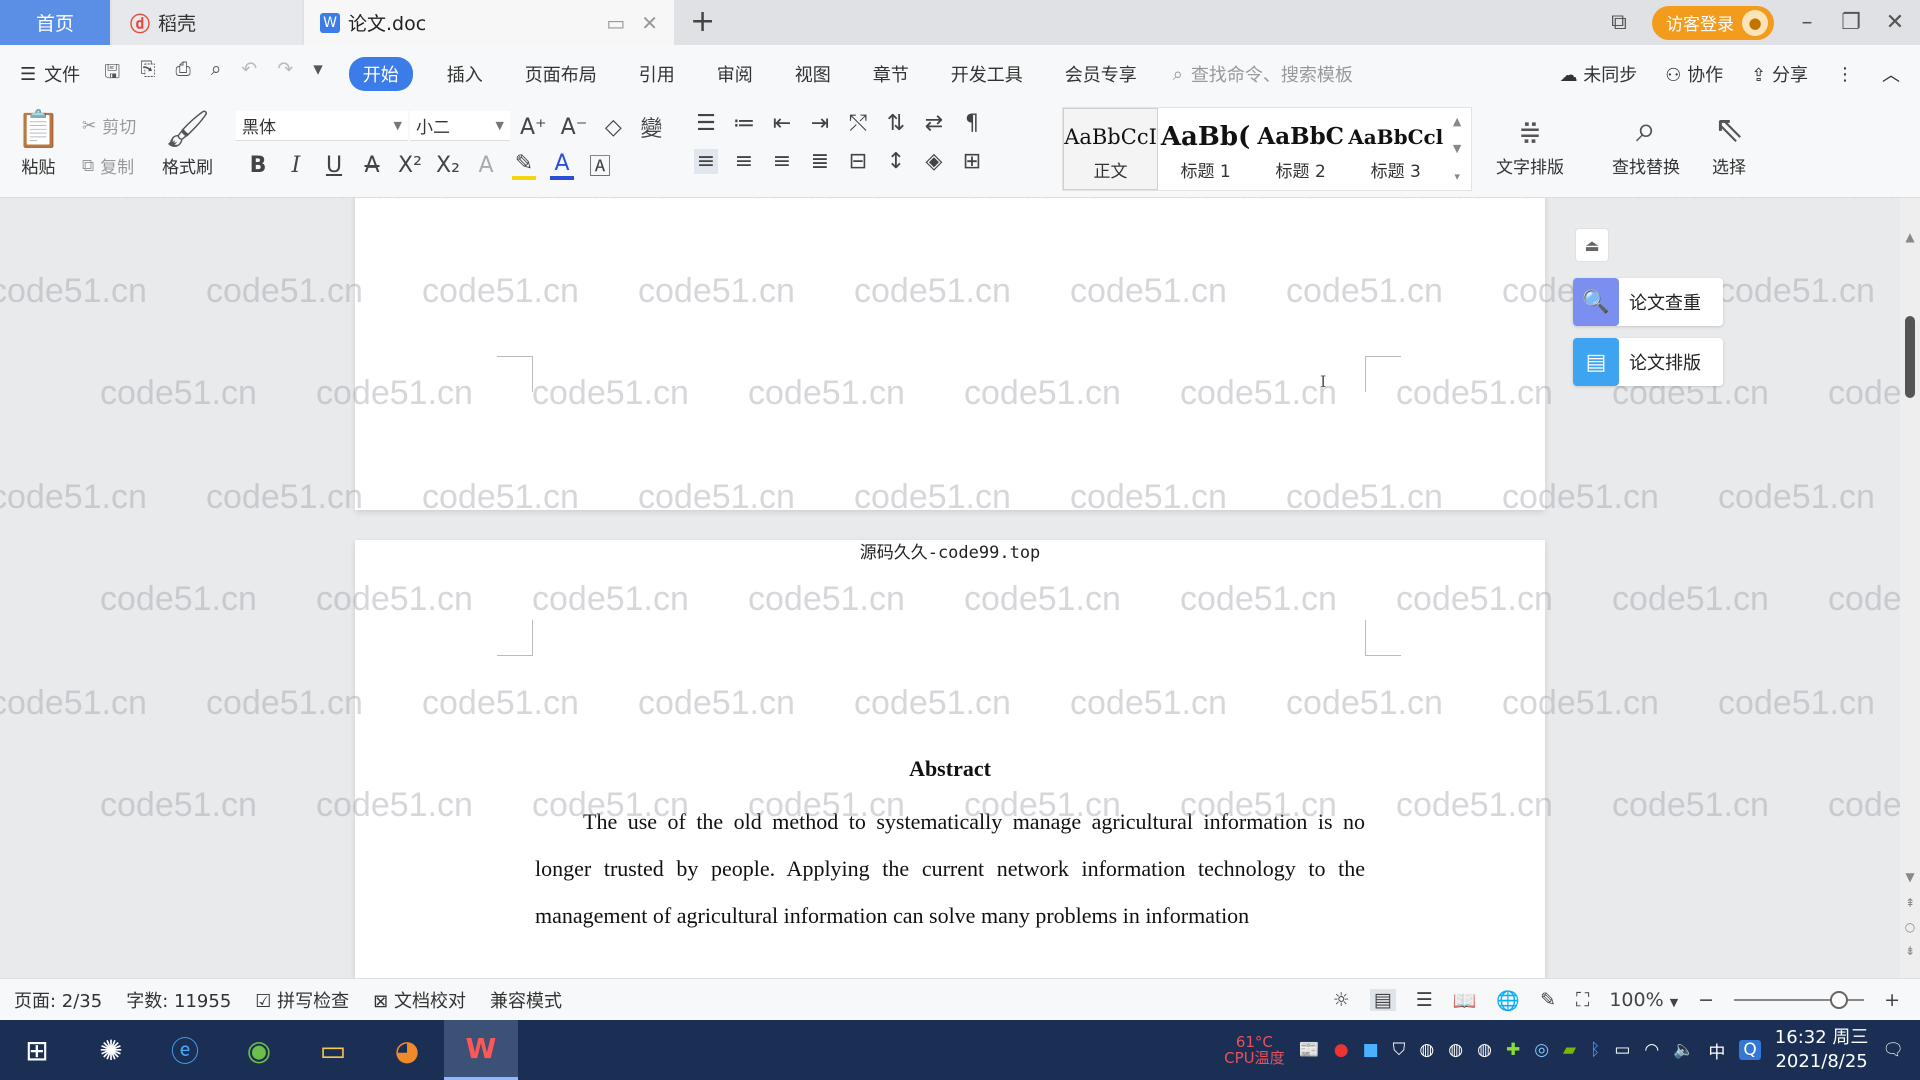 The height and width of the screenshot is (1080, 1920). What do you see at coordinates (1399, 1050) in the screenshot?
I see `shield-icon: ⛉` at bounding box center [1399, 1050].